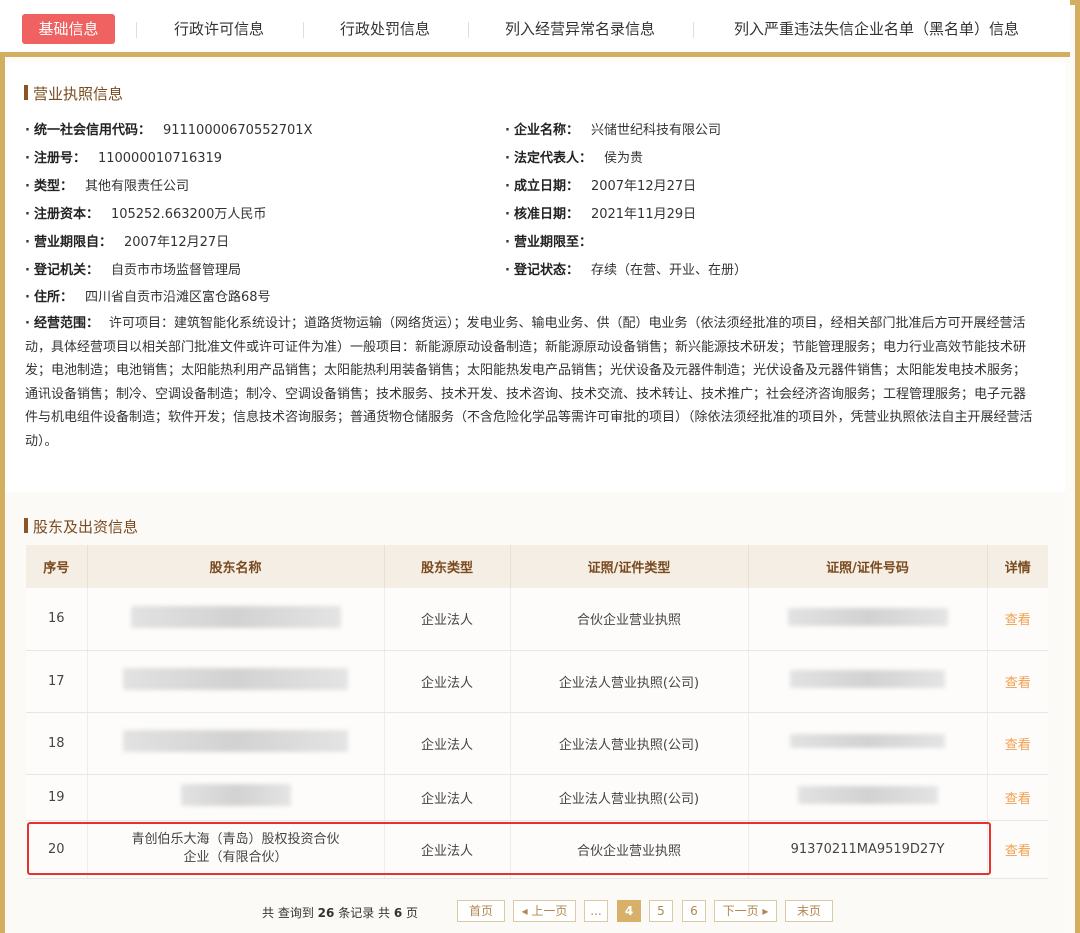  What do you see at coordinates (235, 857) in the screenshot?
I see `shareholder-name-line2: 企业（有限合伙）` at bounding box center [235, 857].